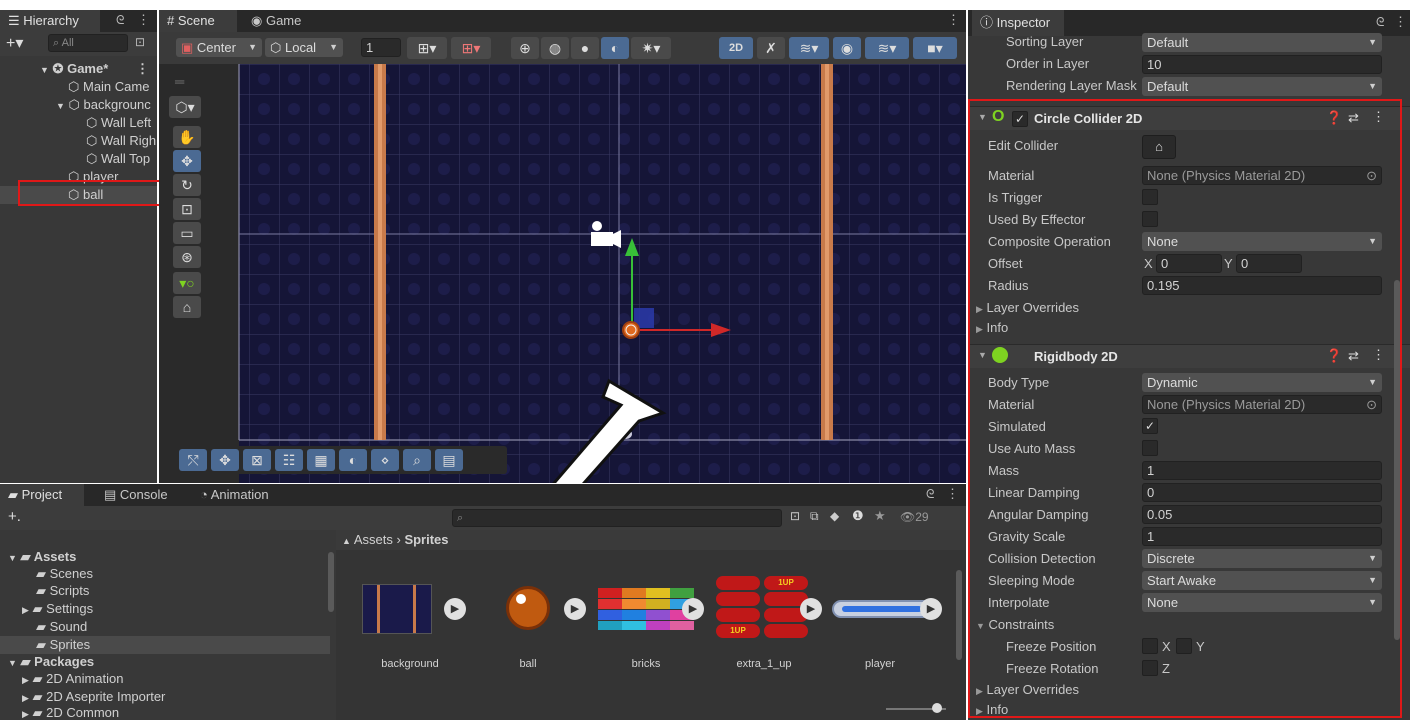  What do you see at coordinates (138, 495) in the screenshot?
I see `tab-console: ▤ Console` at bounding box center [138, 495].